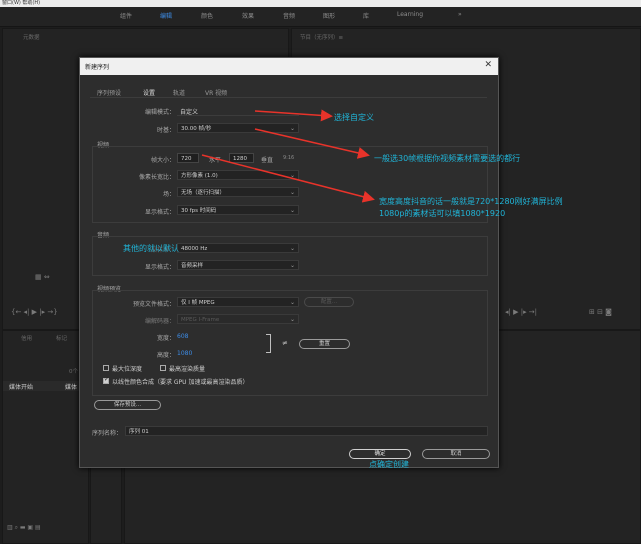  Describe the element at coordinates (354, 117) in the screenshot. I see `annotation-choose-custom: 选择自定义` at that location.